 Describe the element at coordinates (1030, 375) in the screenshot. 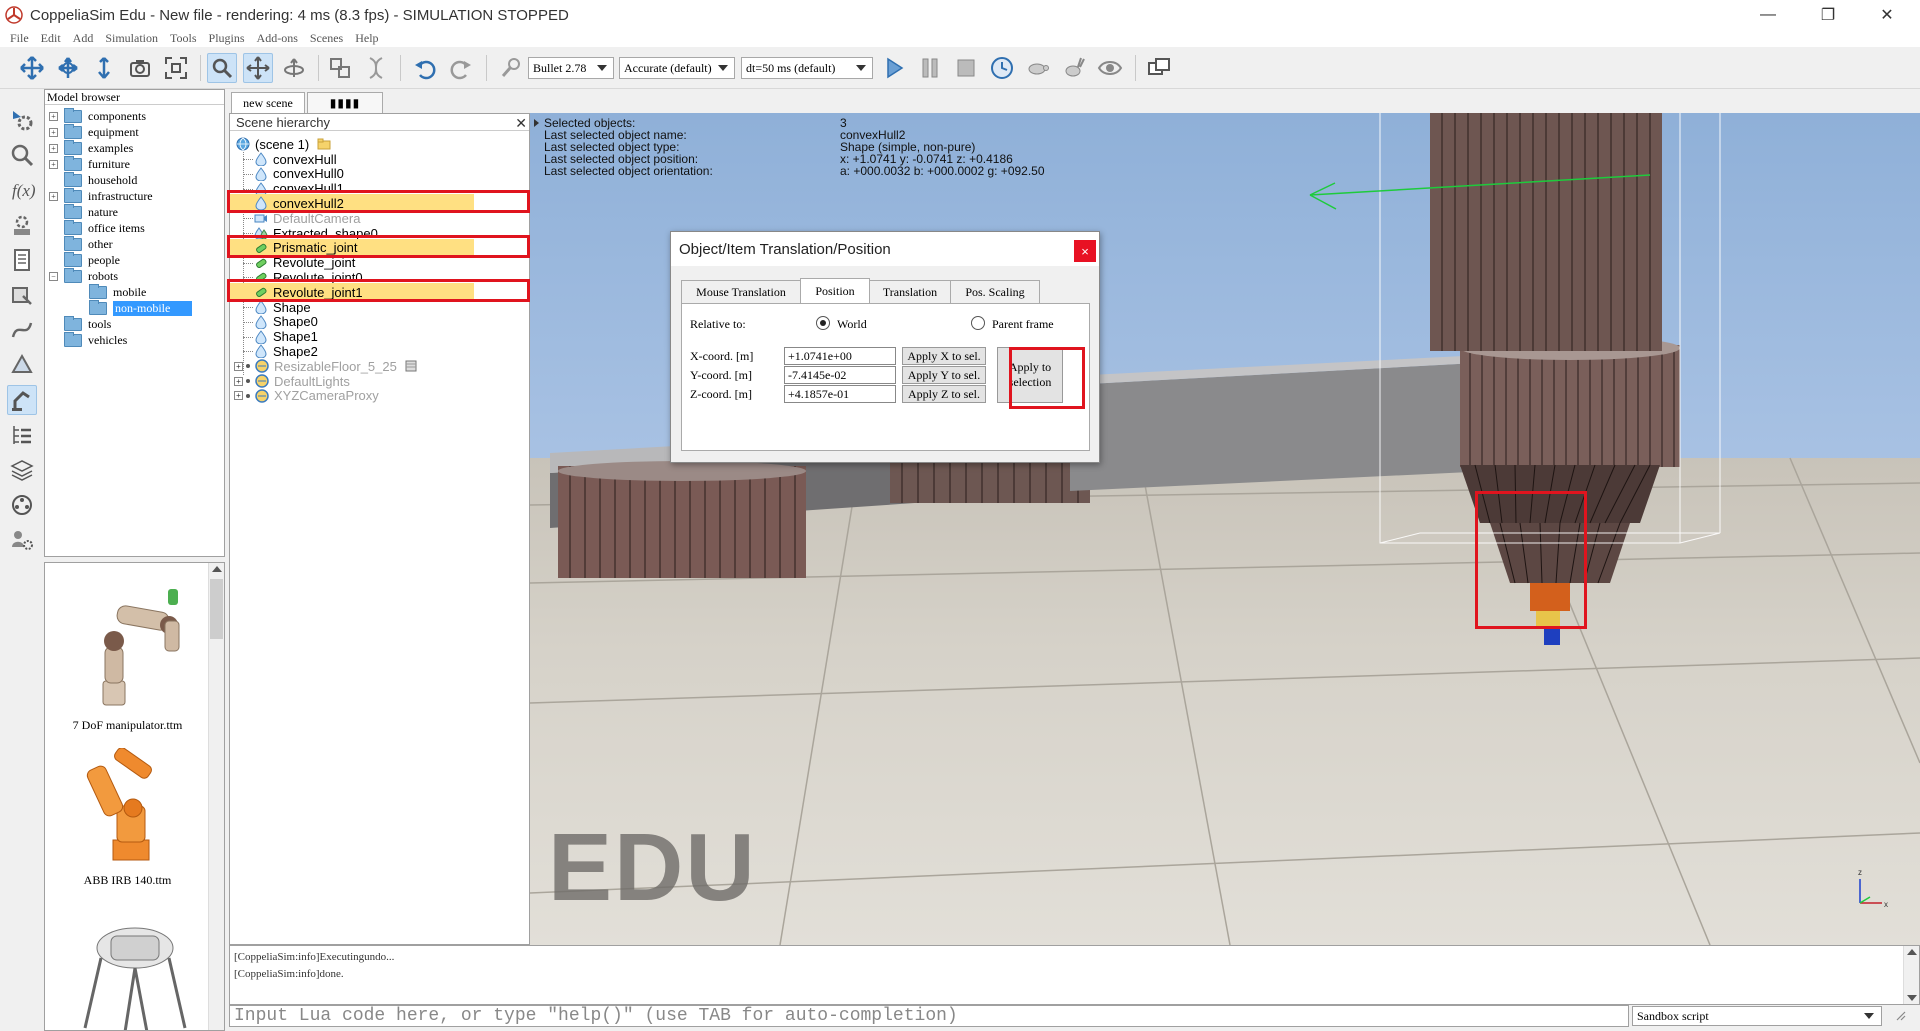

I see `apply-to-selection-button: Apply to selection` at that location.